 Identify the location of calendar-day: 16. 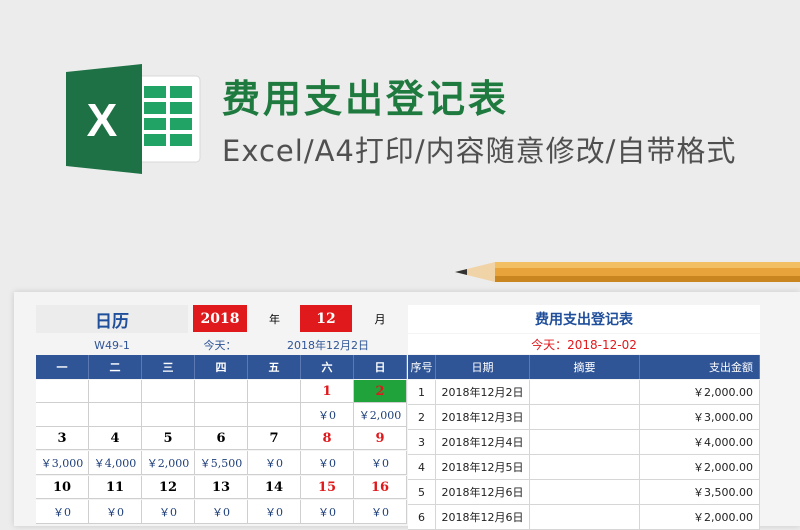
(380, 487).